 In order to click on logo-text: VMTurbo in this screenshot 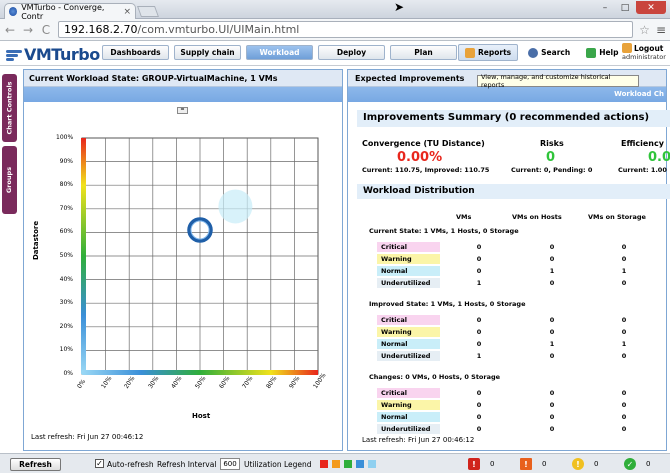, I will do `click(62, 54)`.